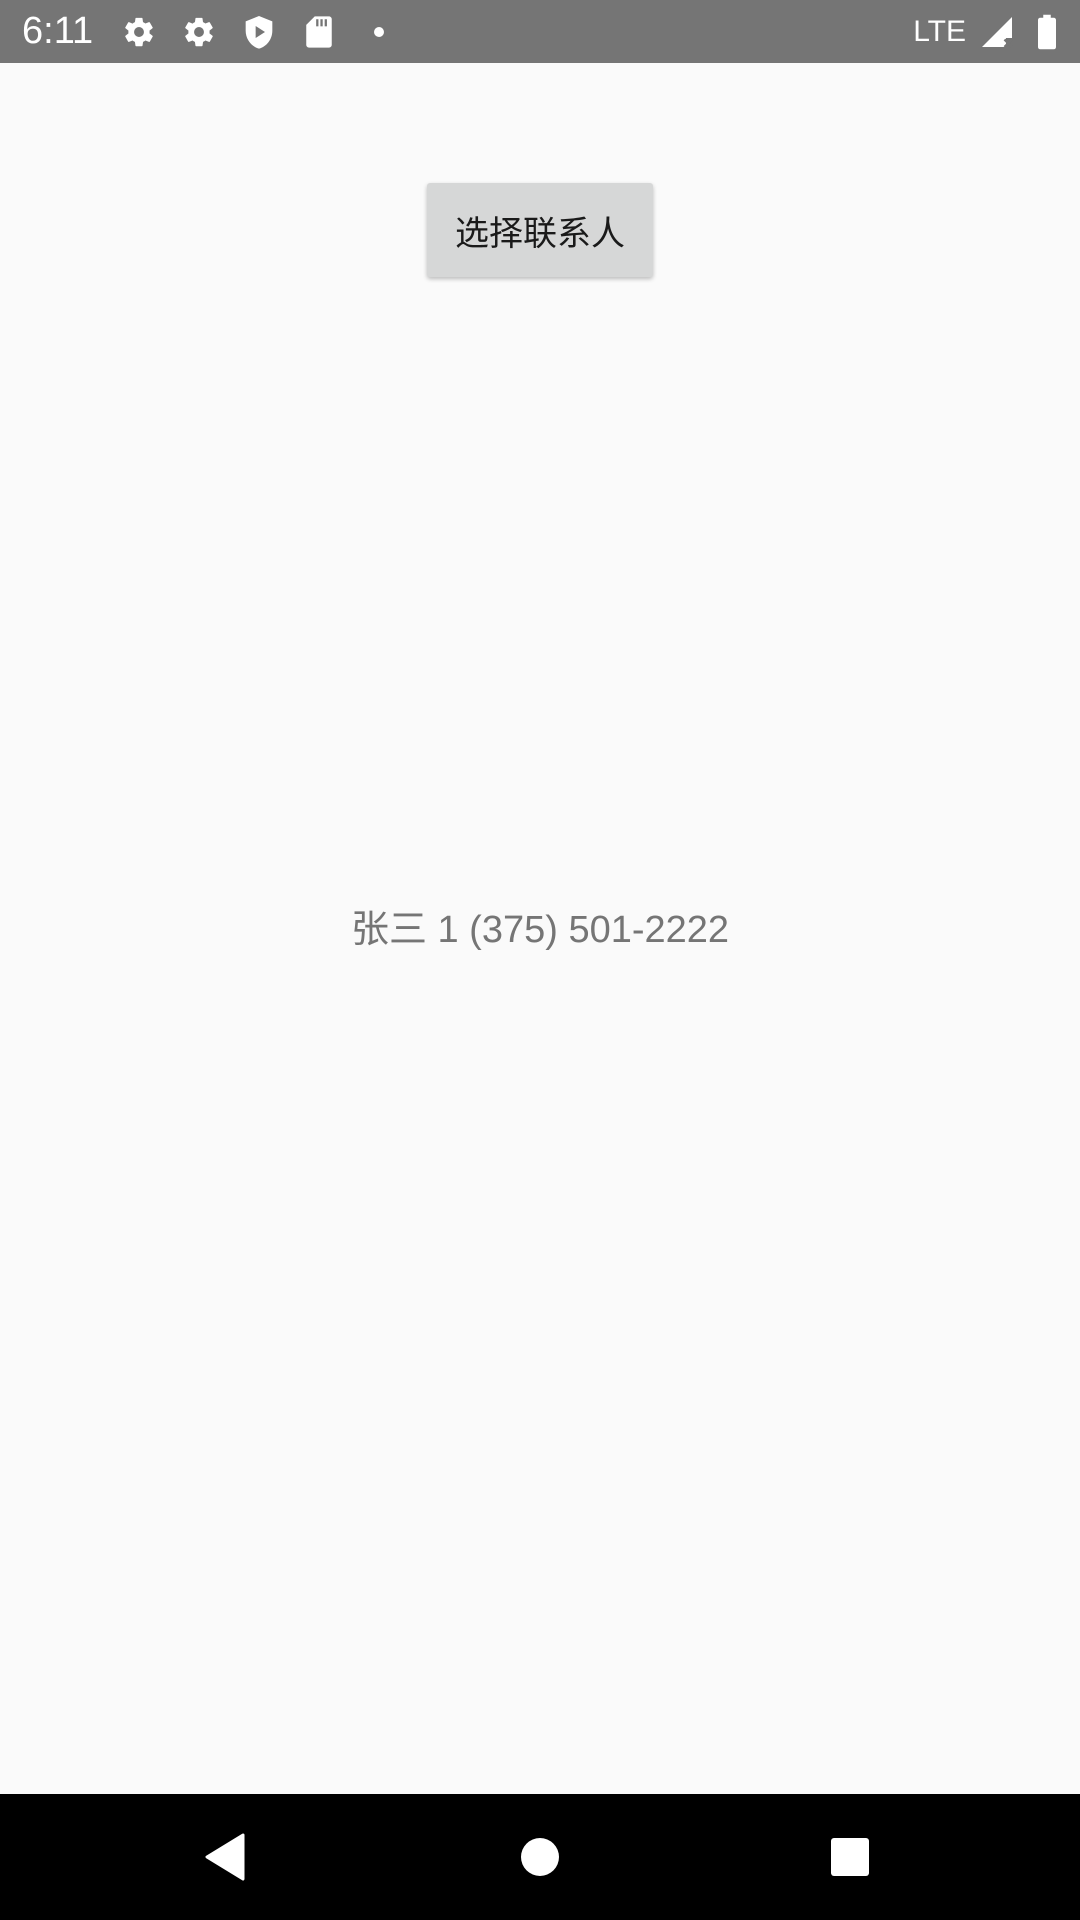 This screenshot has width=1080, height=1920. Describe the element at coordinates (997, 32) in the screenshot. I see `signal-icon` at that location.